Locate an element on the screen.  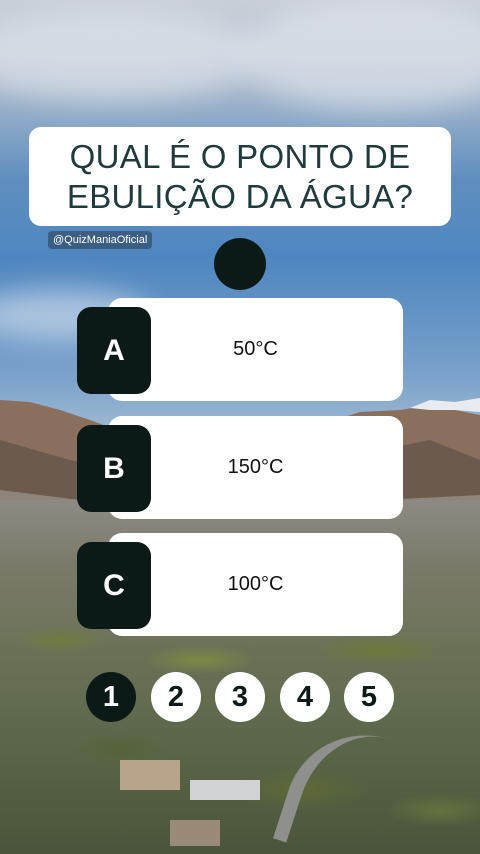
answer-option-a: 50°C is located at coordinates (255, 349).